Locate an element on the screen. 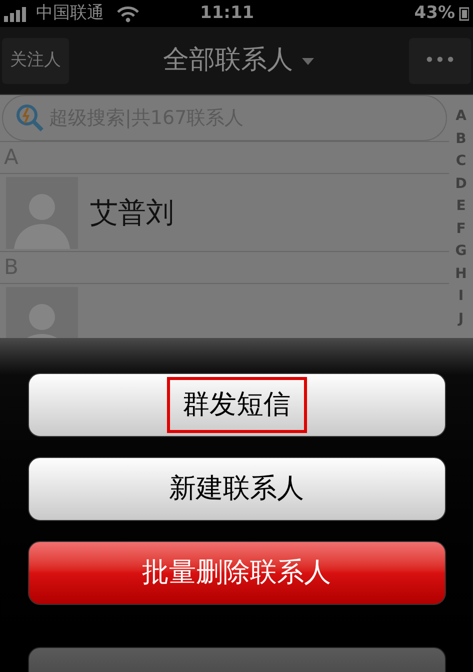 The image size is (473, 672). contact-name: 艾普刘 is located at coordinates (132, 212).